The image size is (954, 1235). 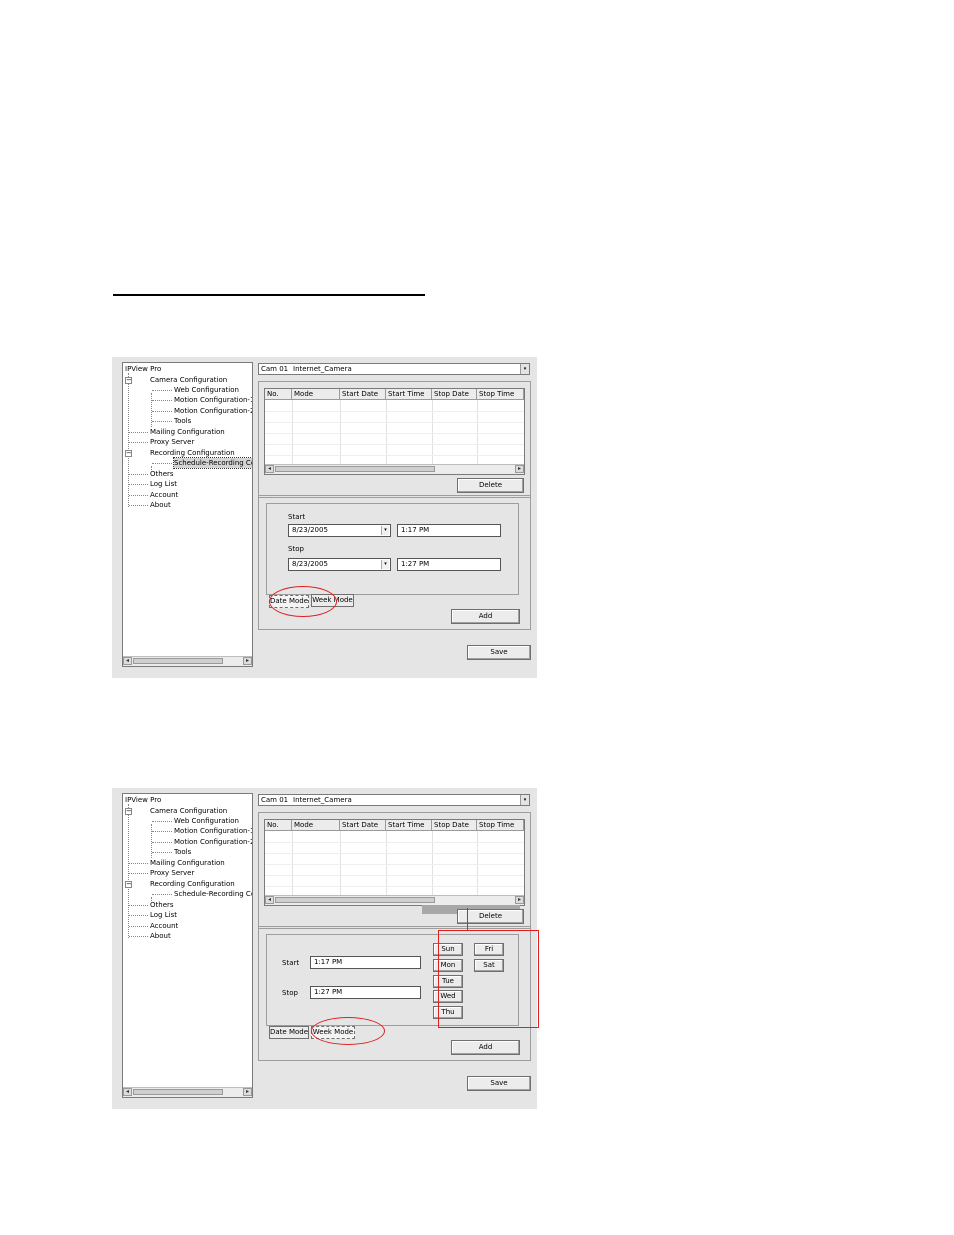 What do you see at coordinates (310, 530) in the screenshot?
I see `start-date-value: 8/23/2005` at bounding box center [310, 530].